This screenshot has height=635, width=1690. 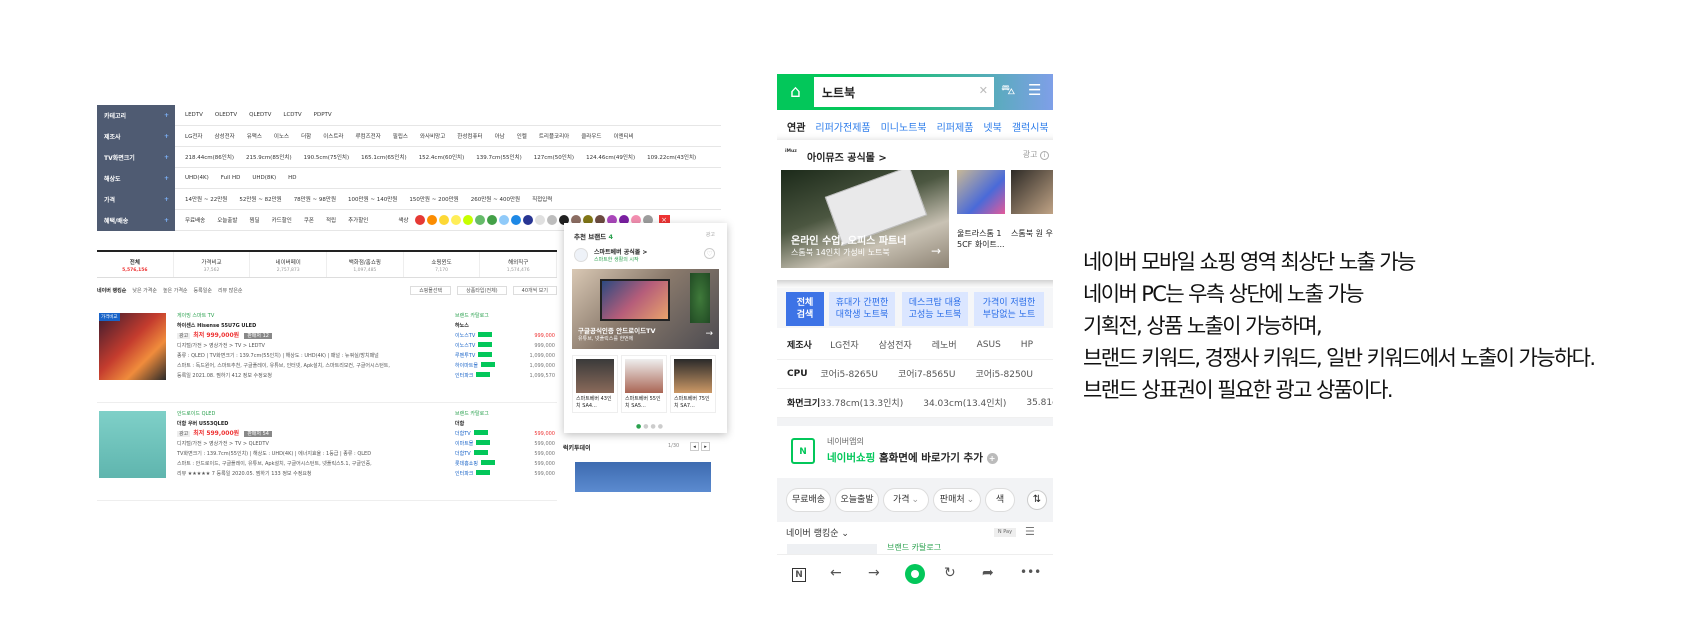 I want to click on forward-icon: →, so click(x=874, y=573).